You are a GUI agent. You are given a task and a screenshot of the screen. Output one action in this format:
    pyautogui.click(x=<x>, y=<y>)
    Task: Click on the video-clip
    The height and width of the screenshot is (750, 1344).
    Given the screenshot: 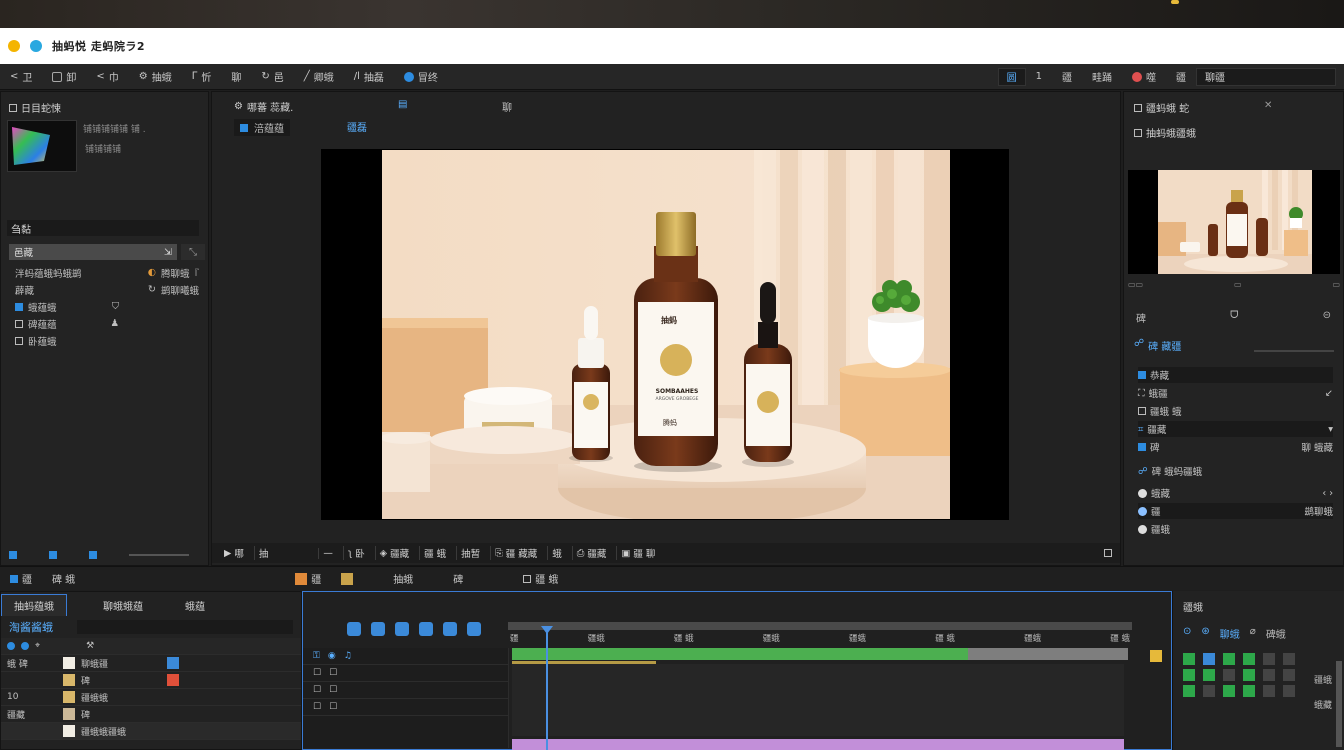 What is the action you would take?
    pyautogui.click(x=740, y=654)
    